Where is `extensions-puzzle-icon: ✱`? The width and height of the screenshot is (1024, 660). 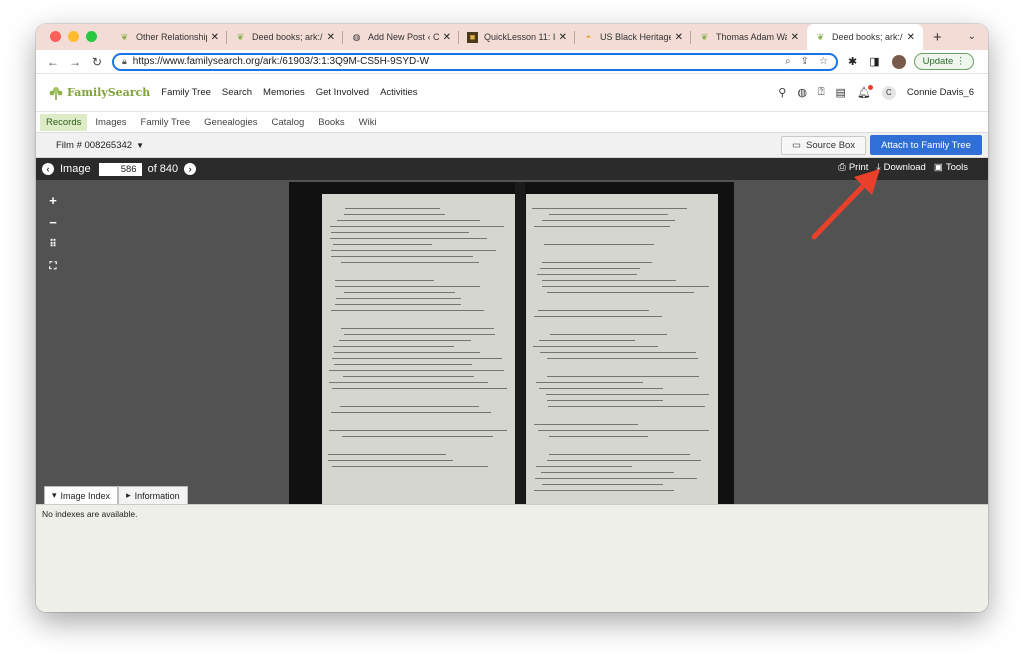
extensions-puzzle-icon: ✱ is located at coordinates (852, 61).